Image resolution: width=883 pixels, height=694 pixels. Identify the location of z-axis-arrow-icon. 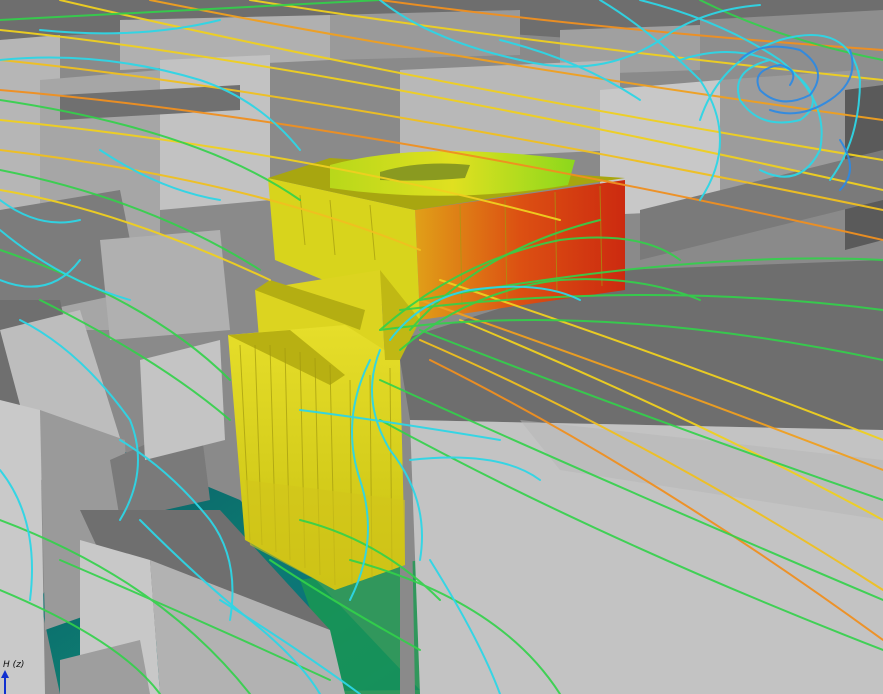
(5, 682).